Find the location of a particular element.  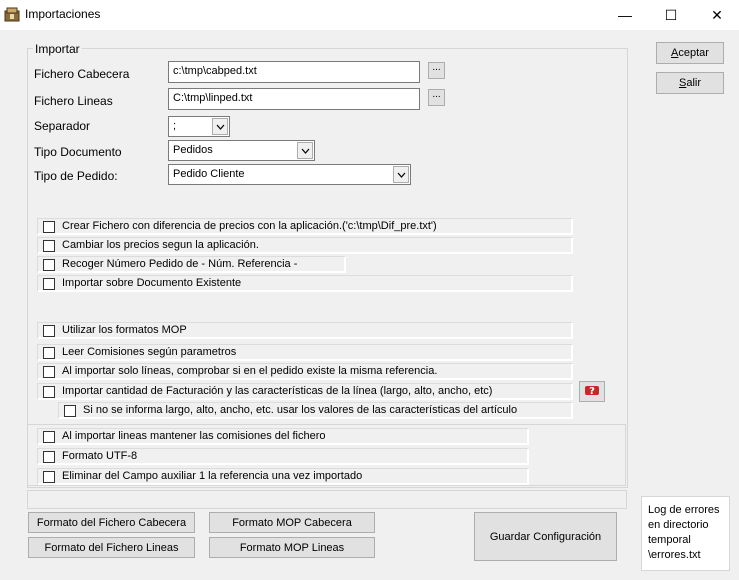

import-group-legend: Importar is located at coordinates (57, 49).